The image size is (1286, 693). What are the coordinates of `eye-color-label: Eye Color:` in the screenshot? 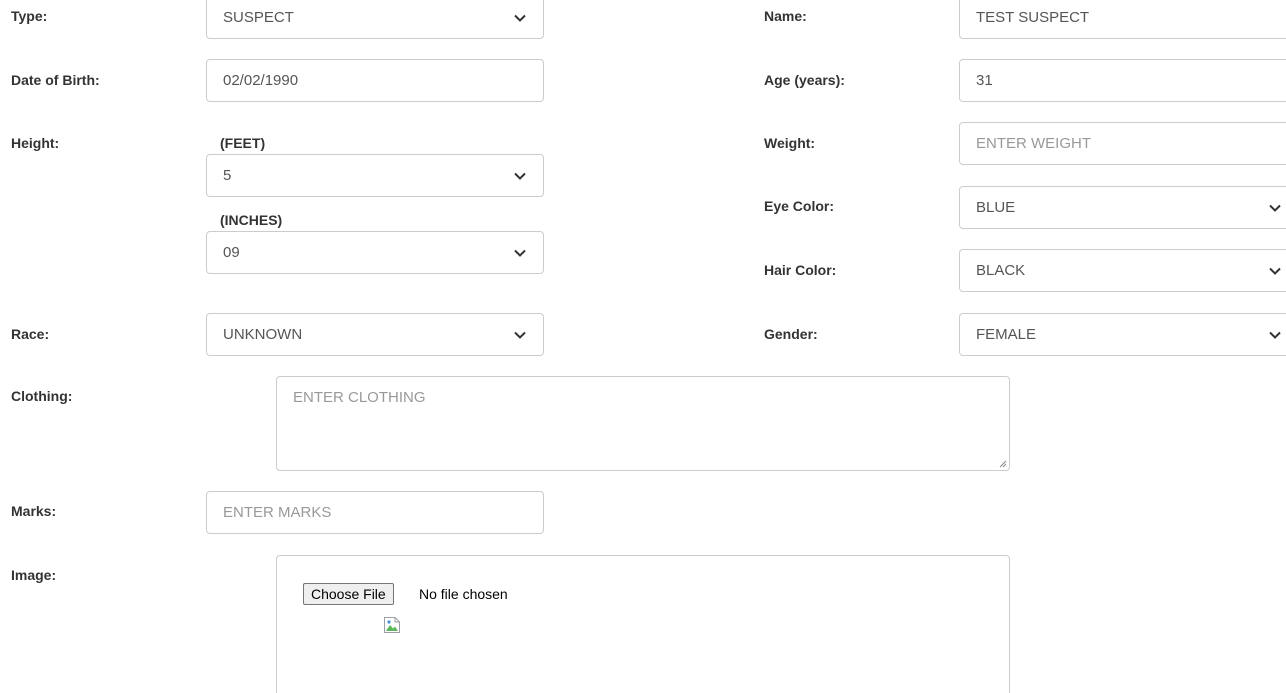 It's located at (799, 206).